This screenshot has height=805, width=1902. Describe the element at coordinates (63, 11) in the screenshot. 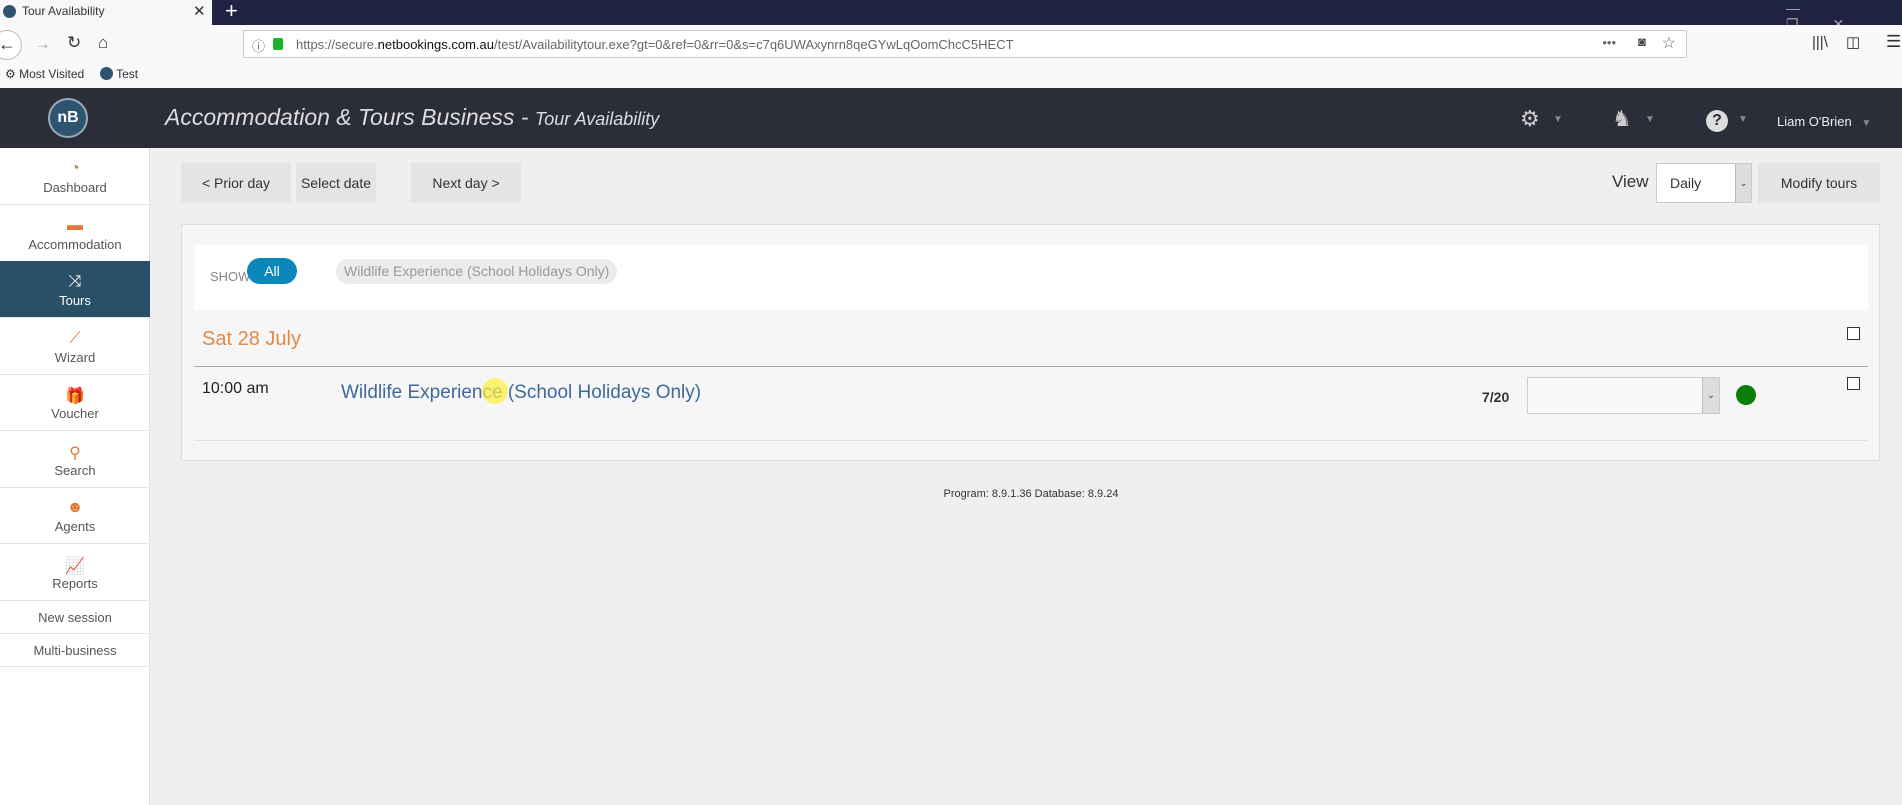

I see `tab-title: Tour Availability` at that location.